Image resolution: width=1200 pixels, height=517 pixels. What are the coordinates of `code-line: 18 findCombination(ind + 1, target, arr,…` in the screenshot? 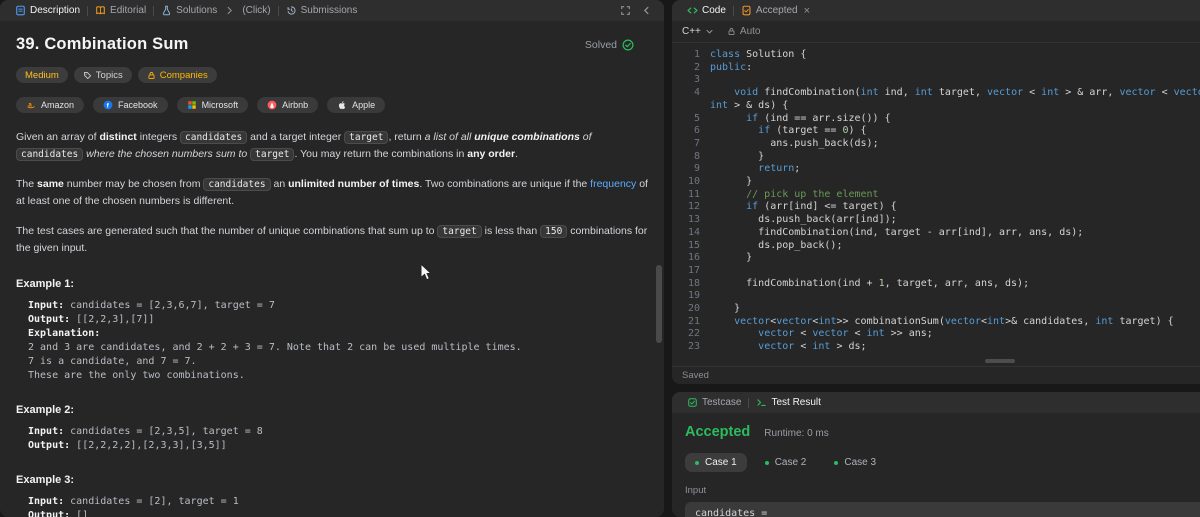 It's located at (940, 284).